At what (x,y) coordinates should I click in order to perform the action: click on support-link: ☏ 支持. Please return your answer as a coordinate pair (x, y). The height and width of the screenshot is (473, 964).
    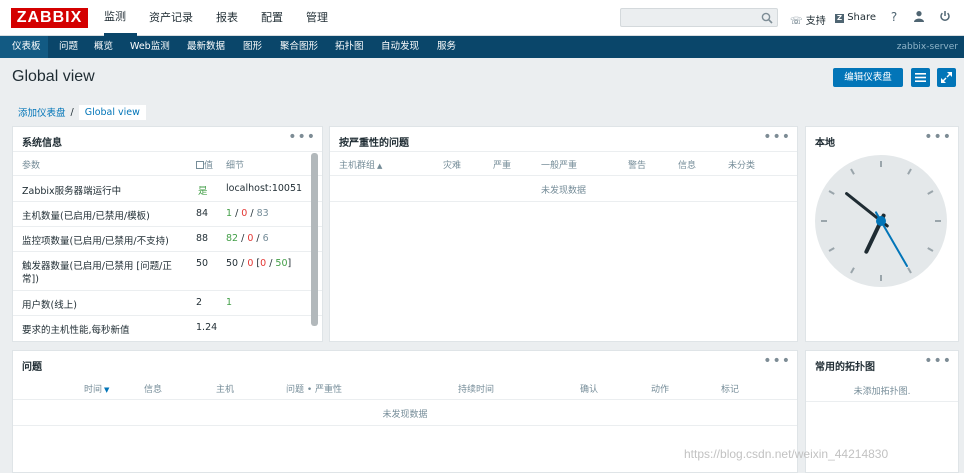
    Looking at the image, I should click on (808, 19).